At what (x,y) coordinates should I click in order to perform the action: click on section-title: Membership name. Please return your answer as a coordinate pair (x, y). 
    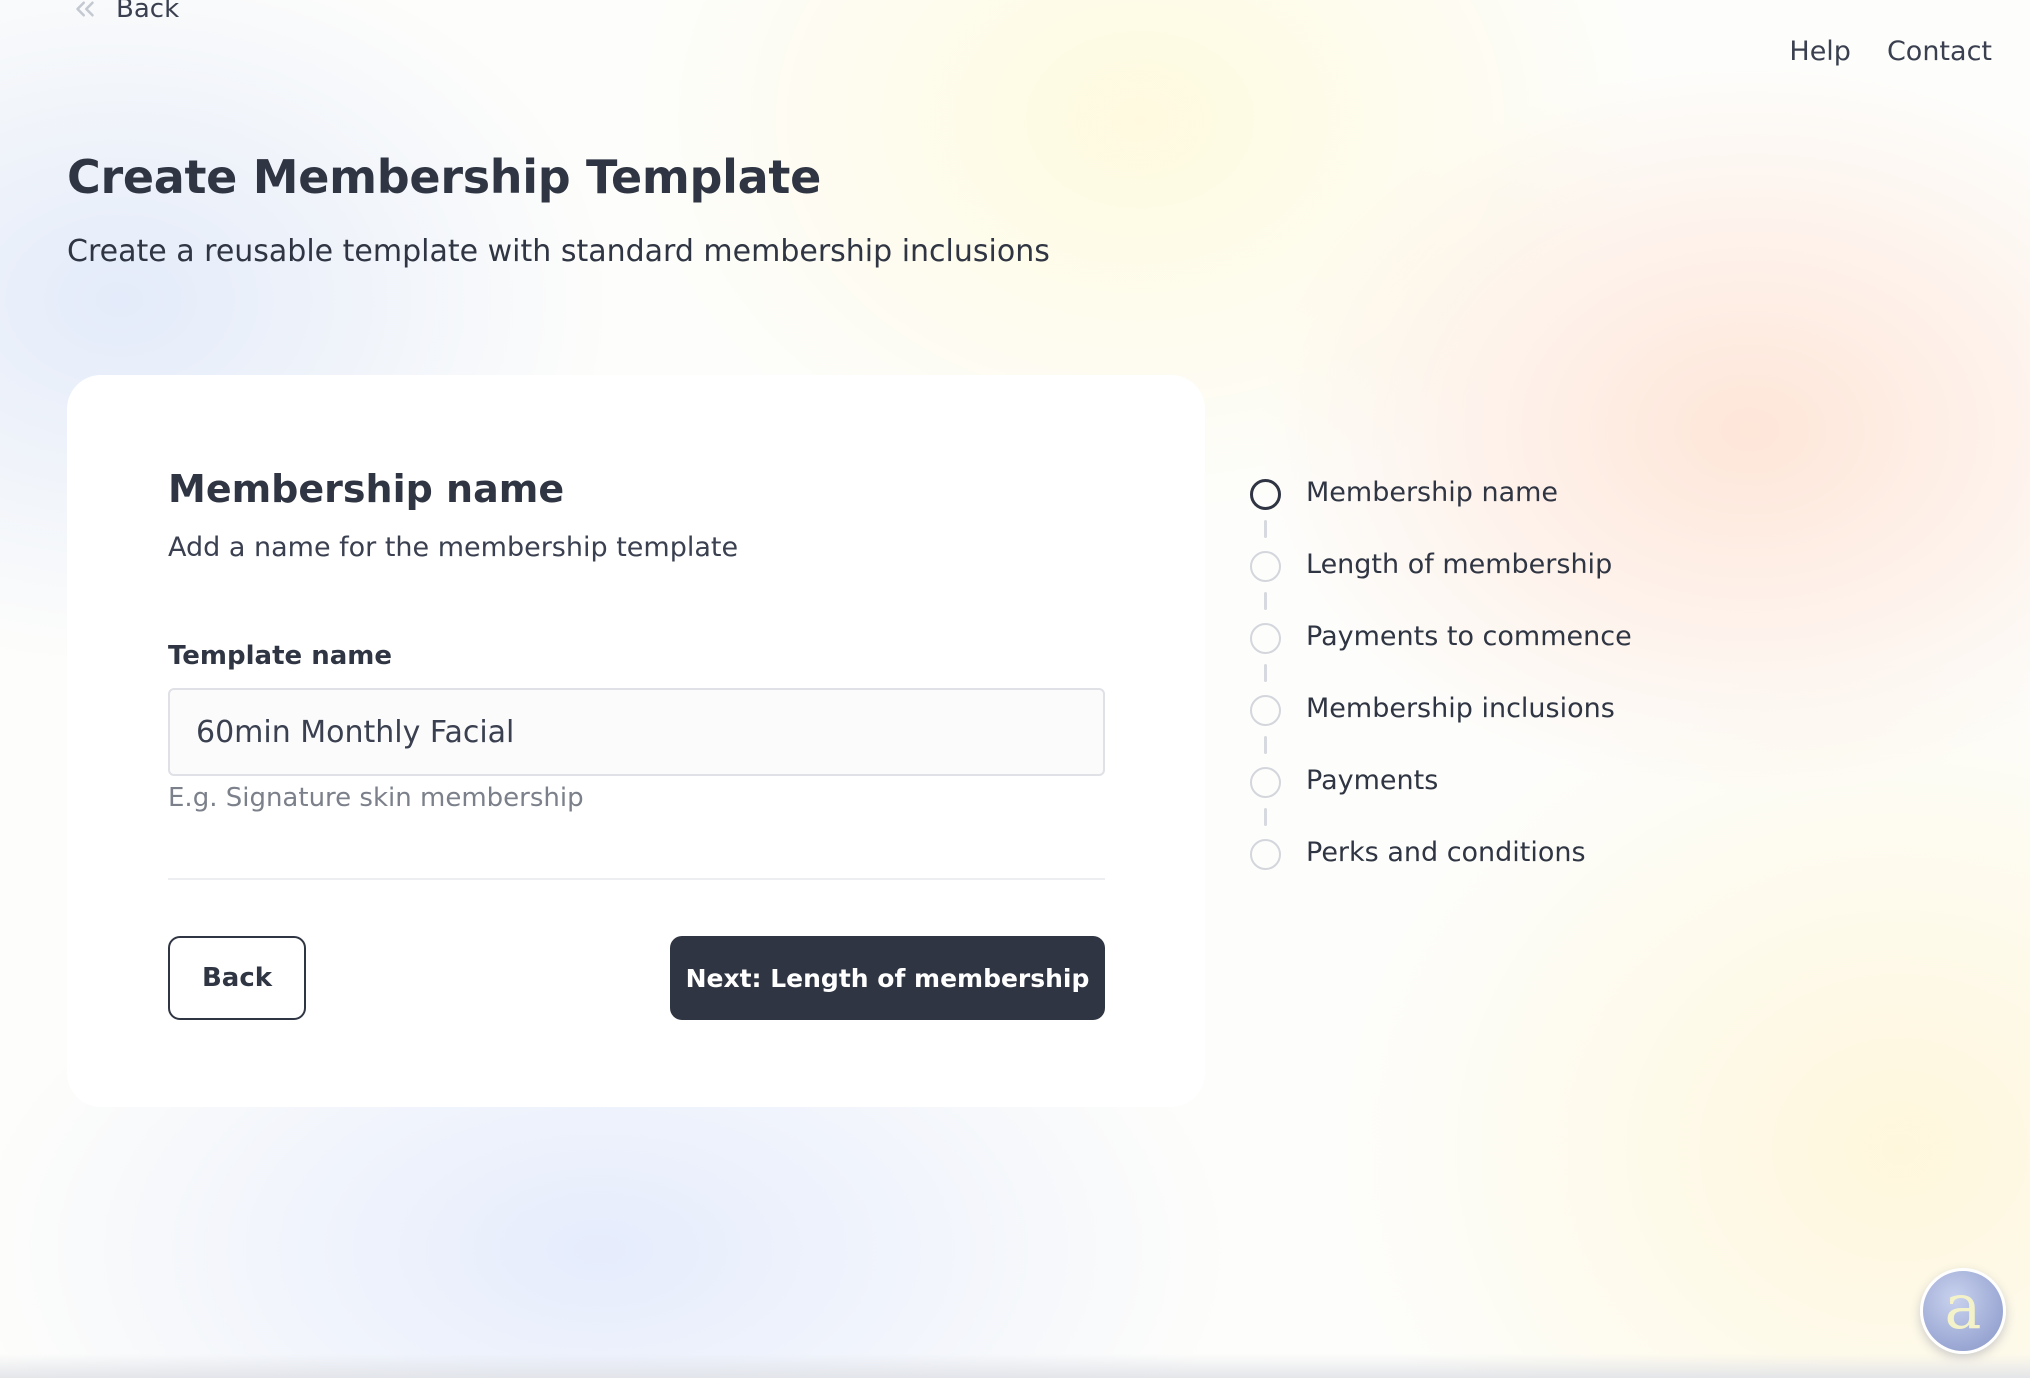
    Looking at the image, I should click on (366, 489).